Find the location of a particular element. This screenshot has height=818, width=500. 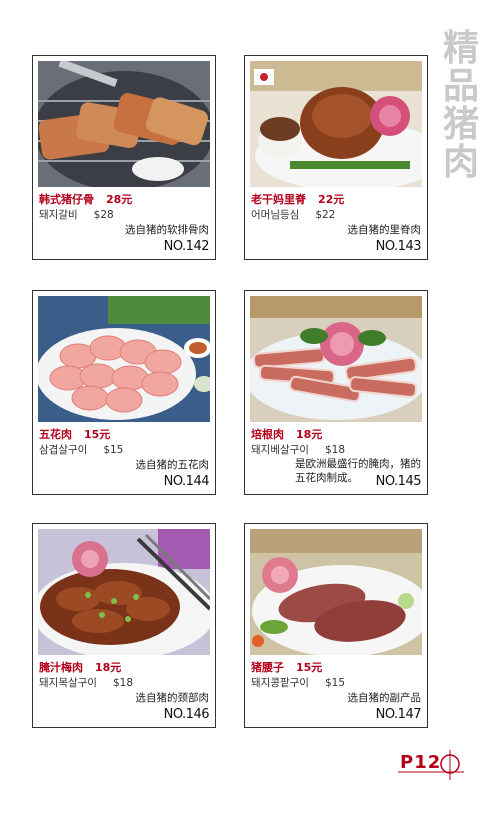

dish-description: 选自猪的里脊肉 is located at coordinates (384, 230).